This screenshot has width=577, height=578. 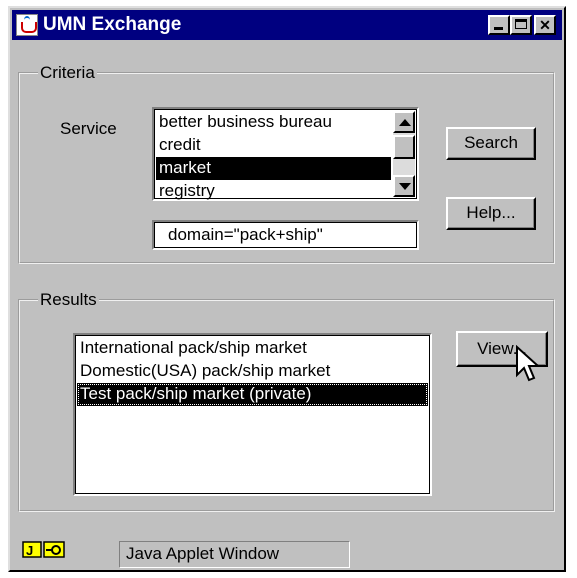 I want to click on close-icon: ✕, so click(x=545, y=25).